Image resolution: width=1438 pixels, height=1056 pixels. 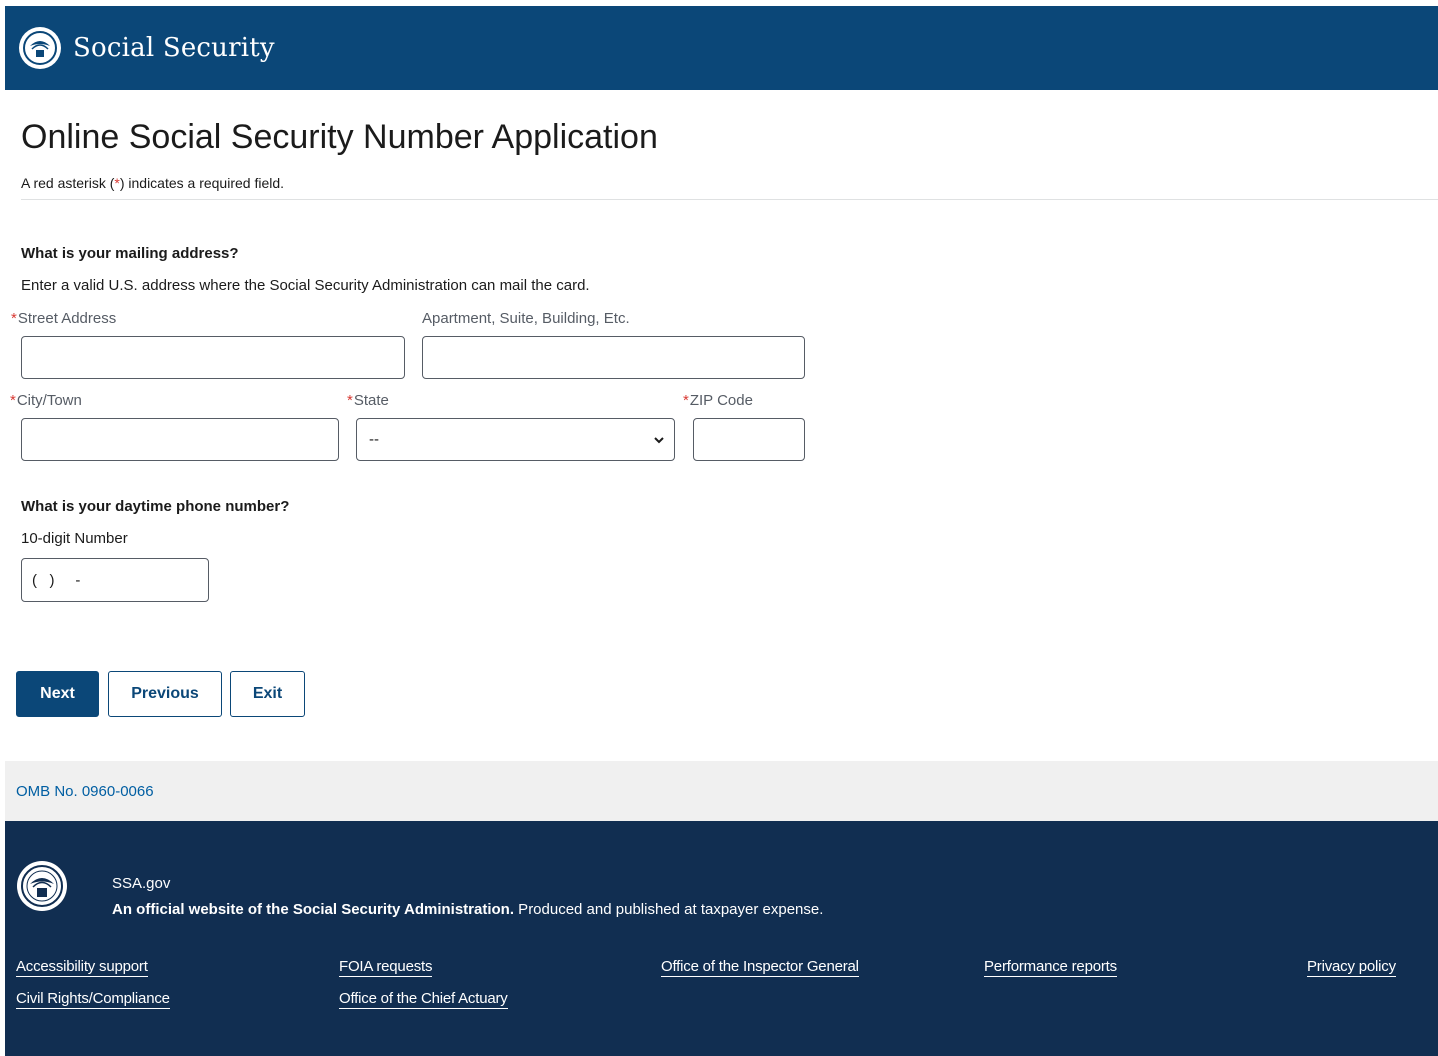 What do you see at coordinates (613, 357) in the screenshot?
I see `apartment-input` at bounding box center [613, 357].